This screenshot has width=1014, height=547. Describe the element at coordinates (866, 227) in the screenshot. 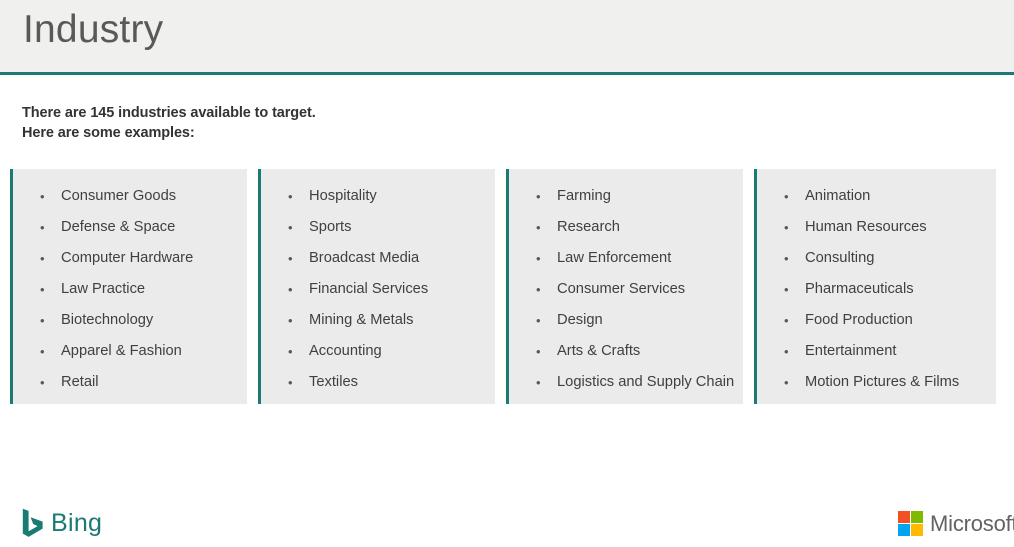

I see `industry-label: Human Resources` at that location.